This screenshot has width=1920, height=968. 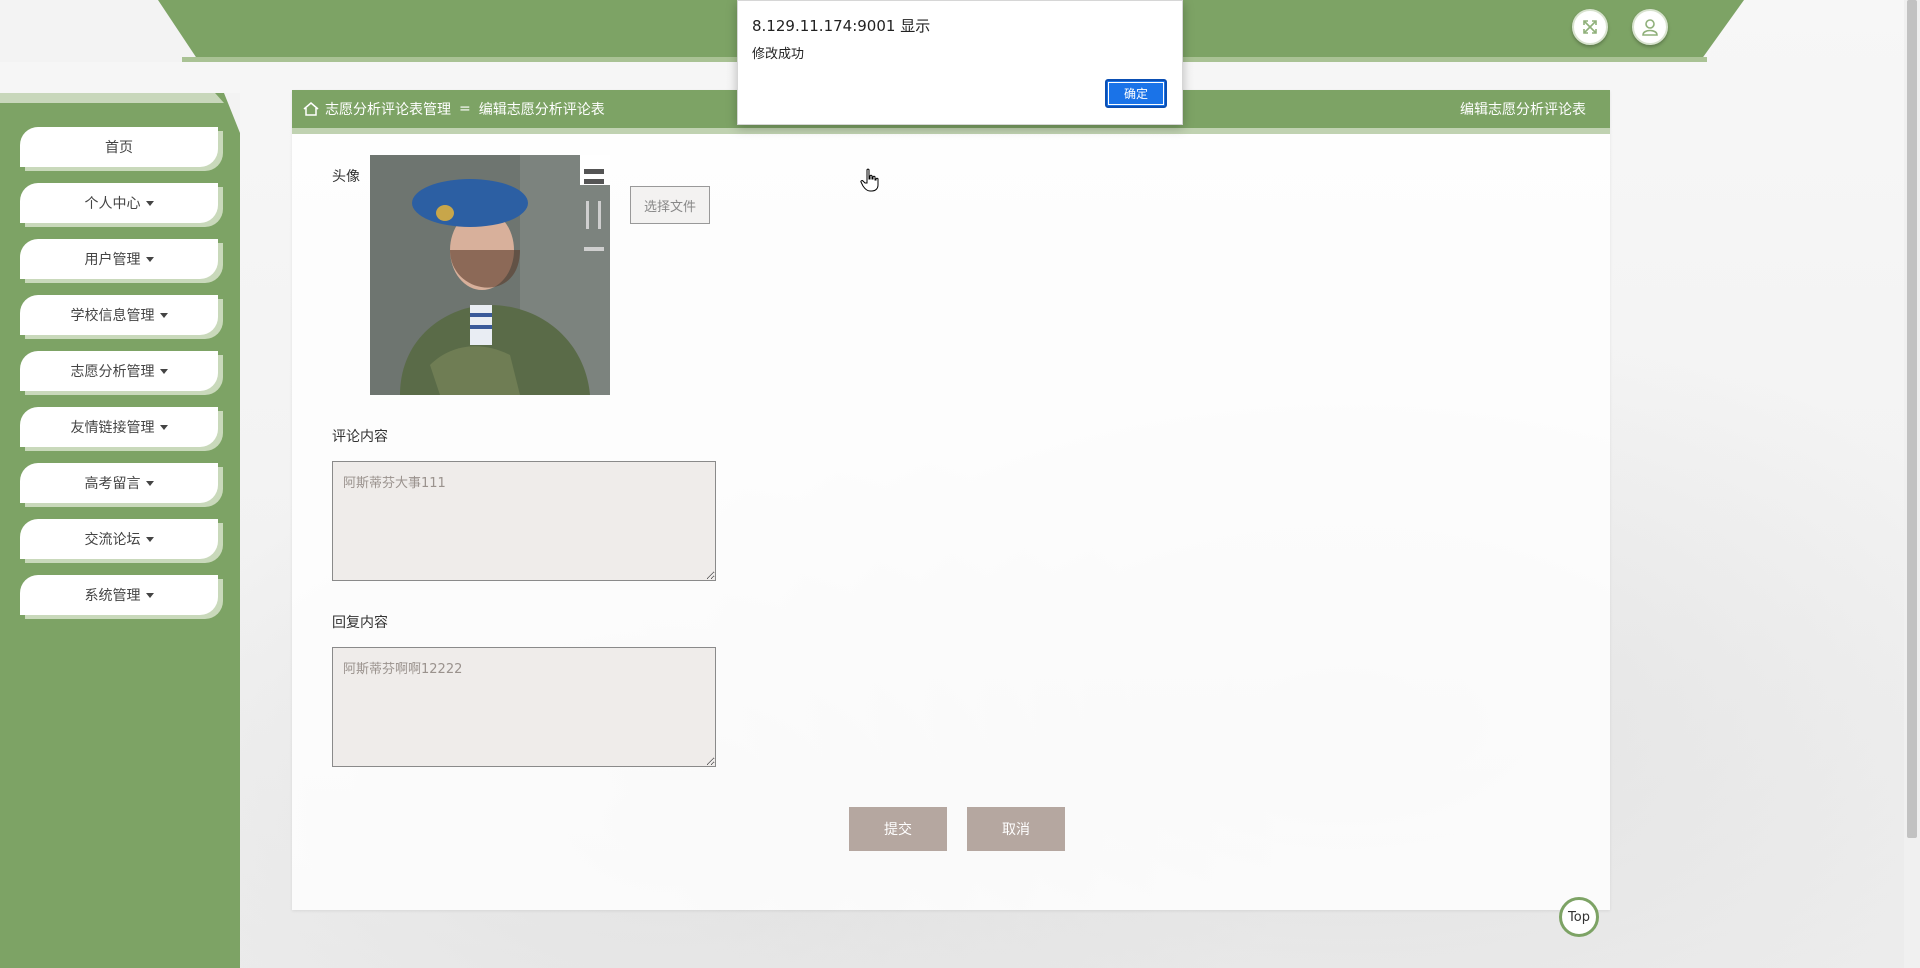 I want to click on sidebar-item-4: 志愿分析管理, so click(x=119, y=371).